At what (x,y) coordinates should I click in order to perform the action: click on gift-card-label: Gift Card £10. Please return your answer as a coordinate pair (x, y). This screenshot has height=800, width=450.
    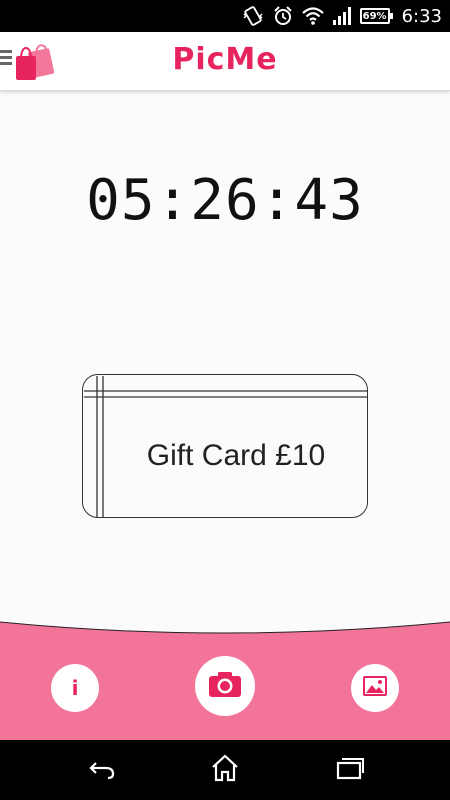
    Looking at the image, I should click on (236, 455).